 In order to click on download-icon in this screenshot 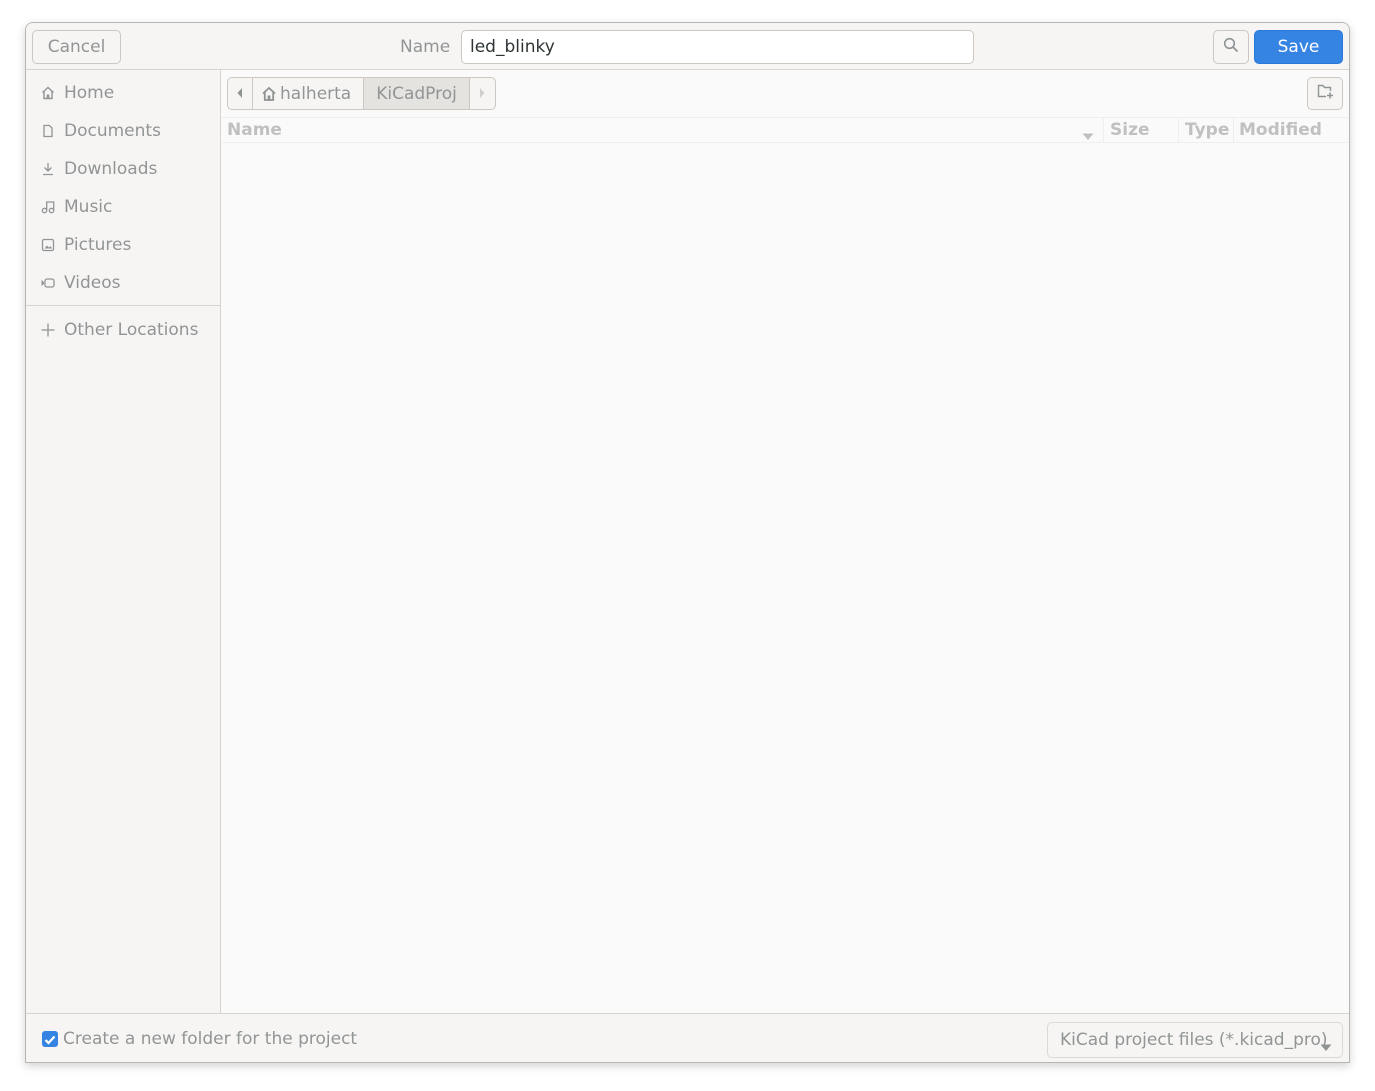, I will do `click(48, 169)`.